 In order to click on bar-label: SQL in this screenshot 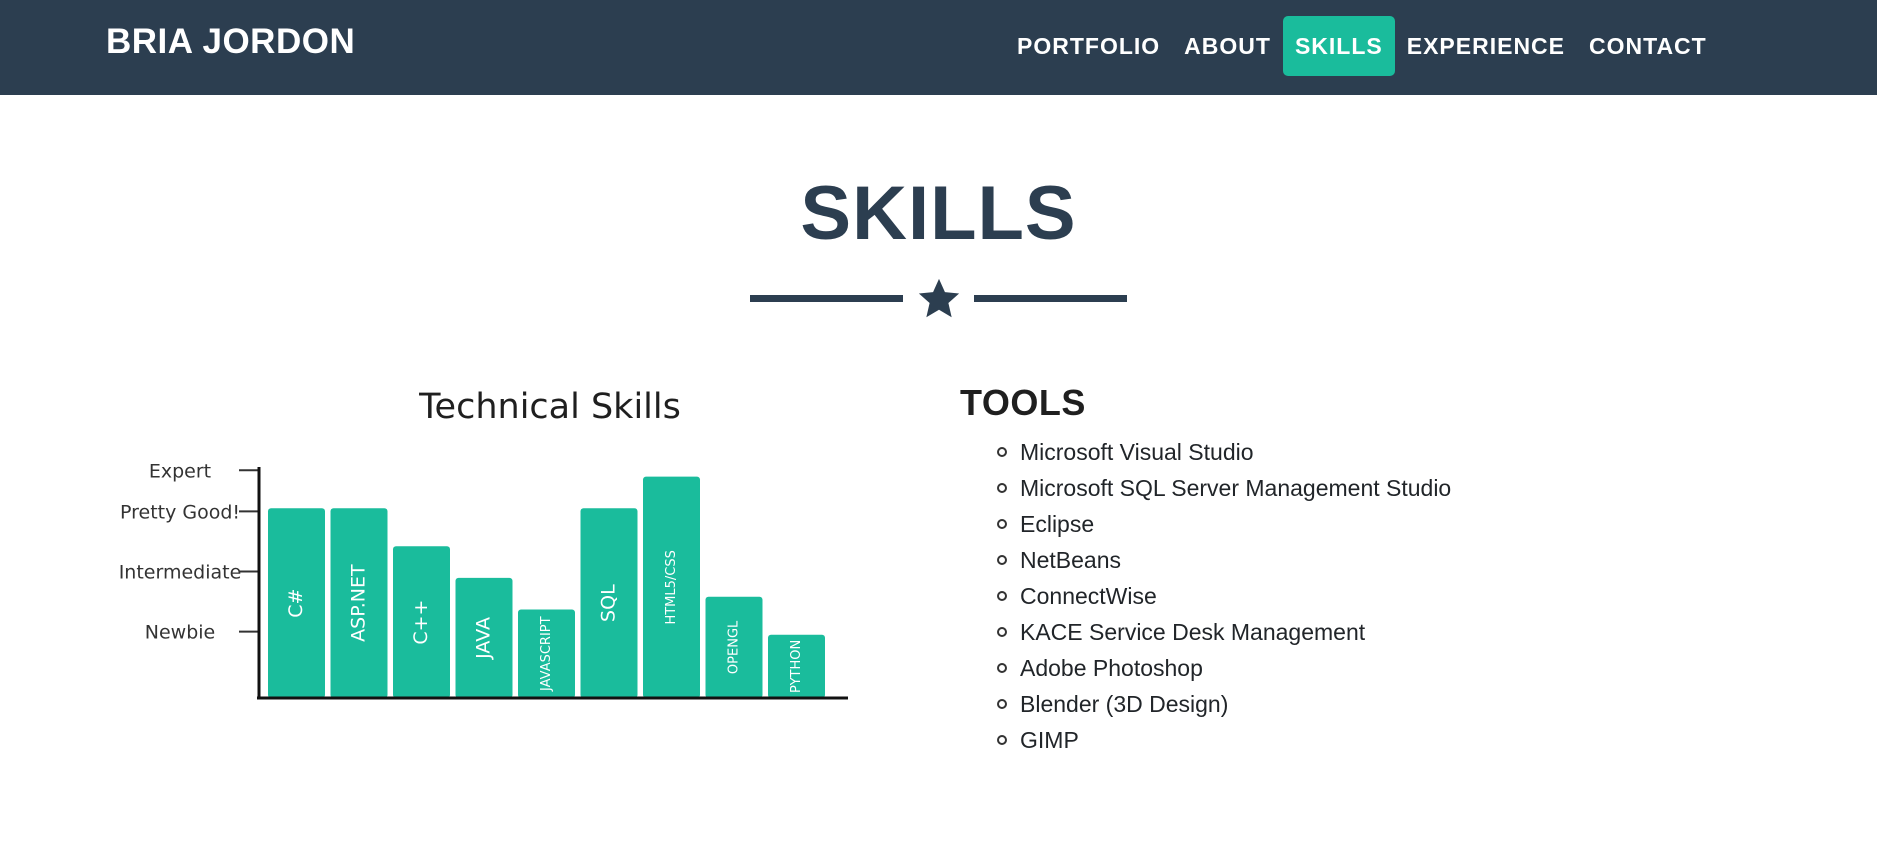, I will do `click(609, 603)`.